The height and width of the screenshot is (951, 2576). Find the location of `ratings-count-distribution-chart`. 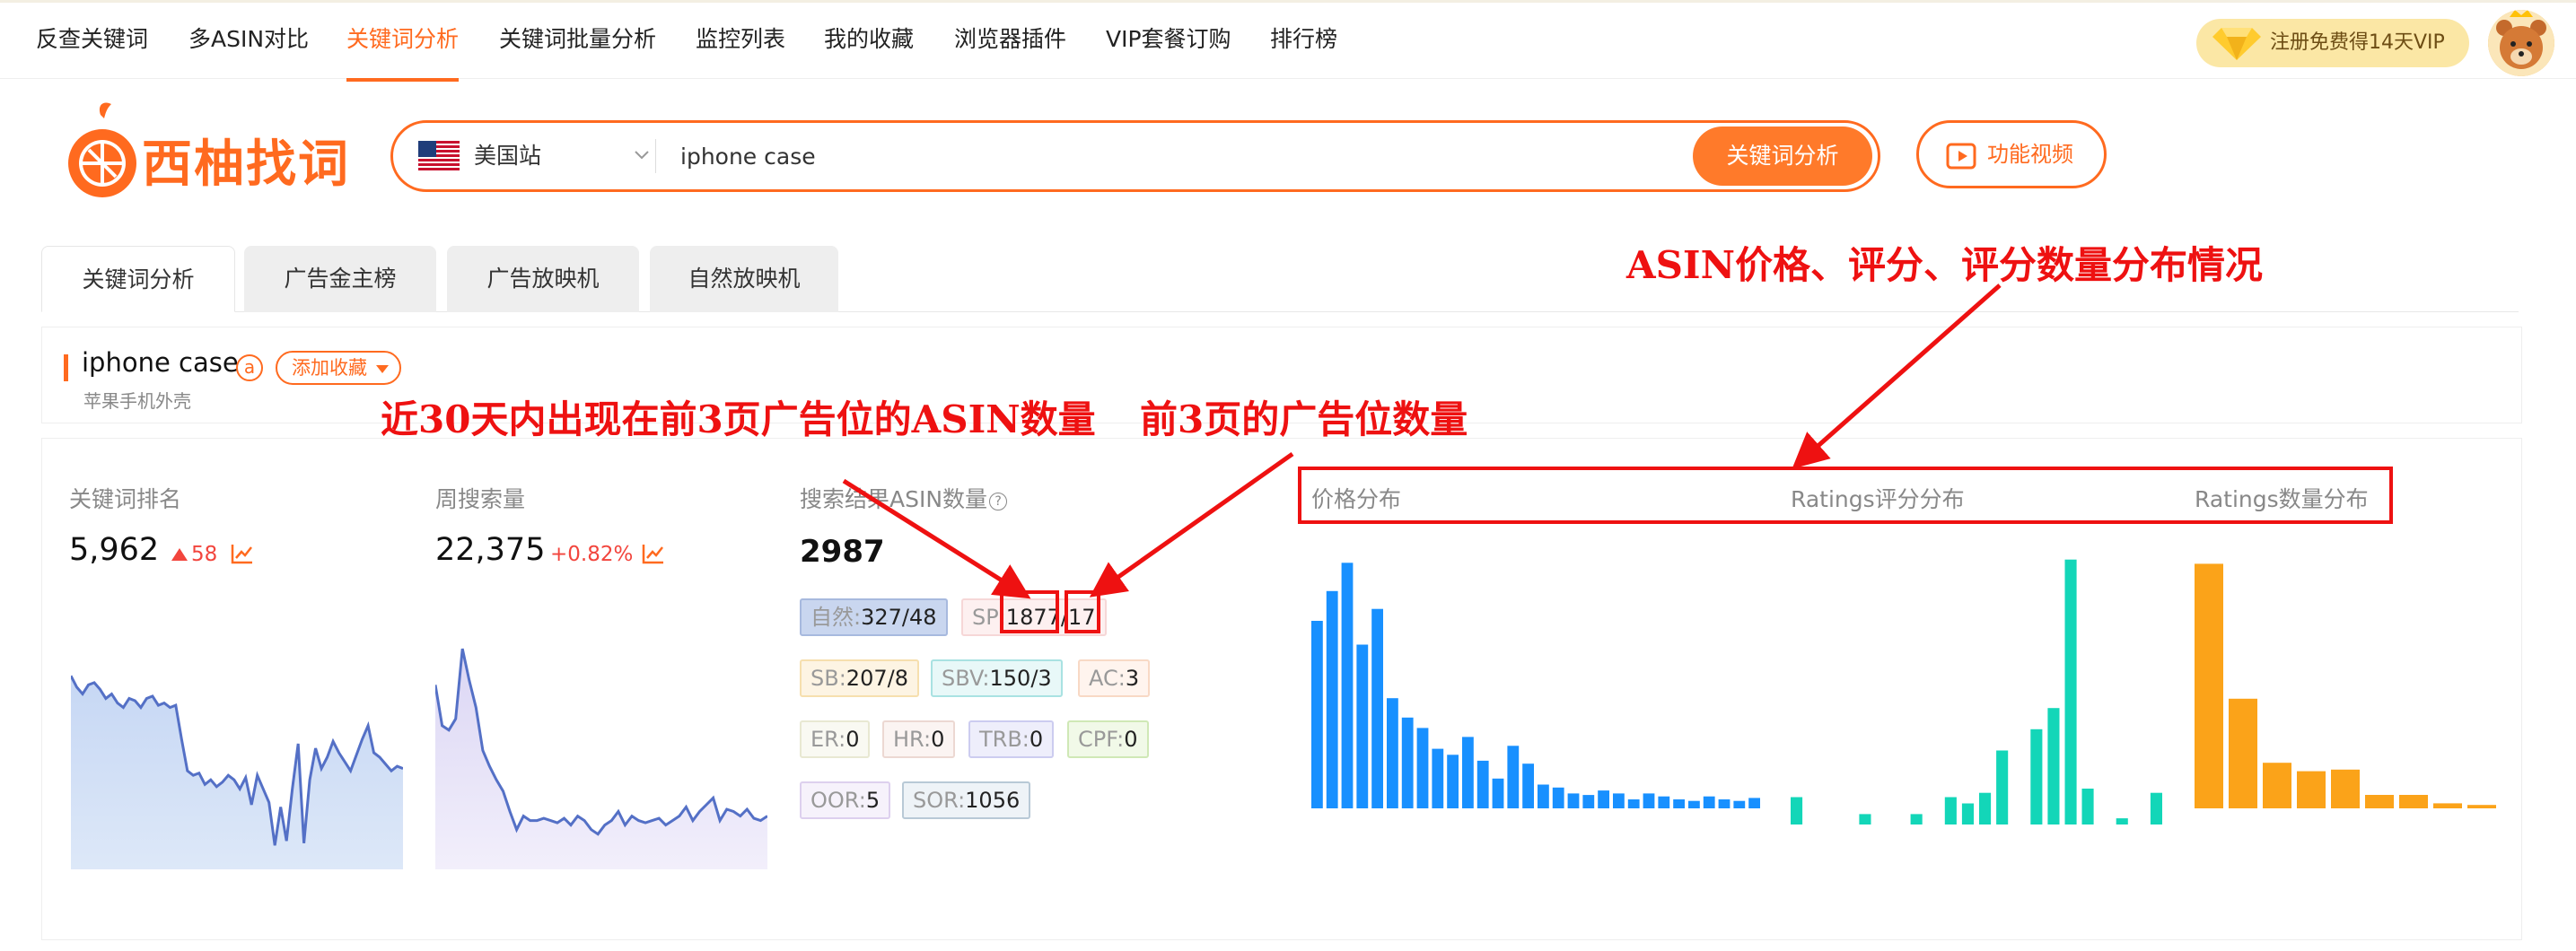

ratings-count-distribution-chart is located at coordinates (2348, 689).